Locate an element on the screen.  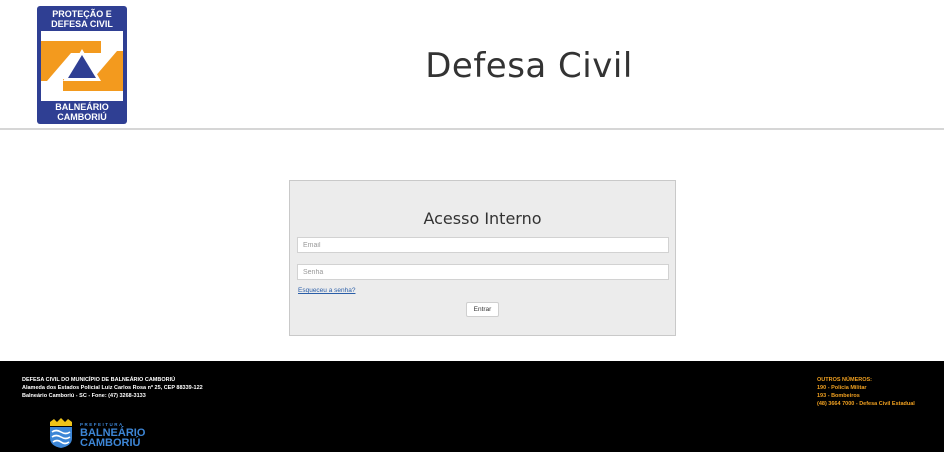
other-numbers-title: OUTROS NÚMEROS: is located at coordinates (844, 380).